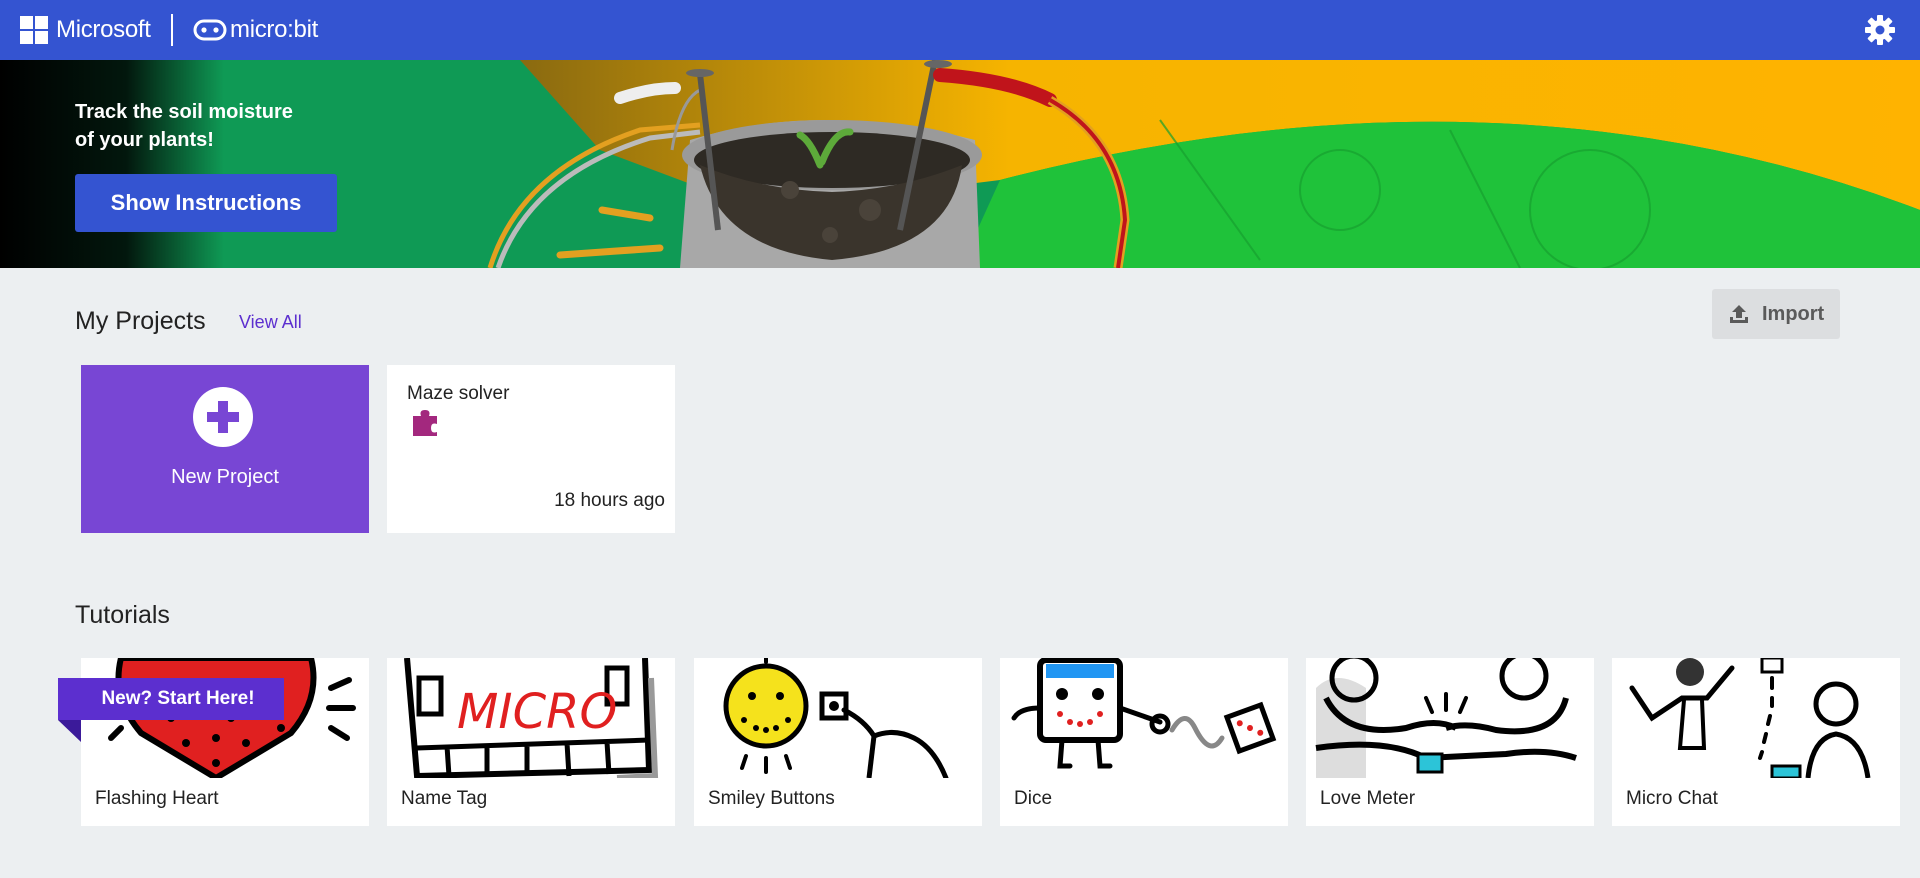 Image resolution: width=1920 pixels, height=878 pixels. Describe the element at coordinates (537, 712) in the screenshot. I see `svg-text: MICRO` at that location.